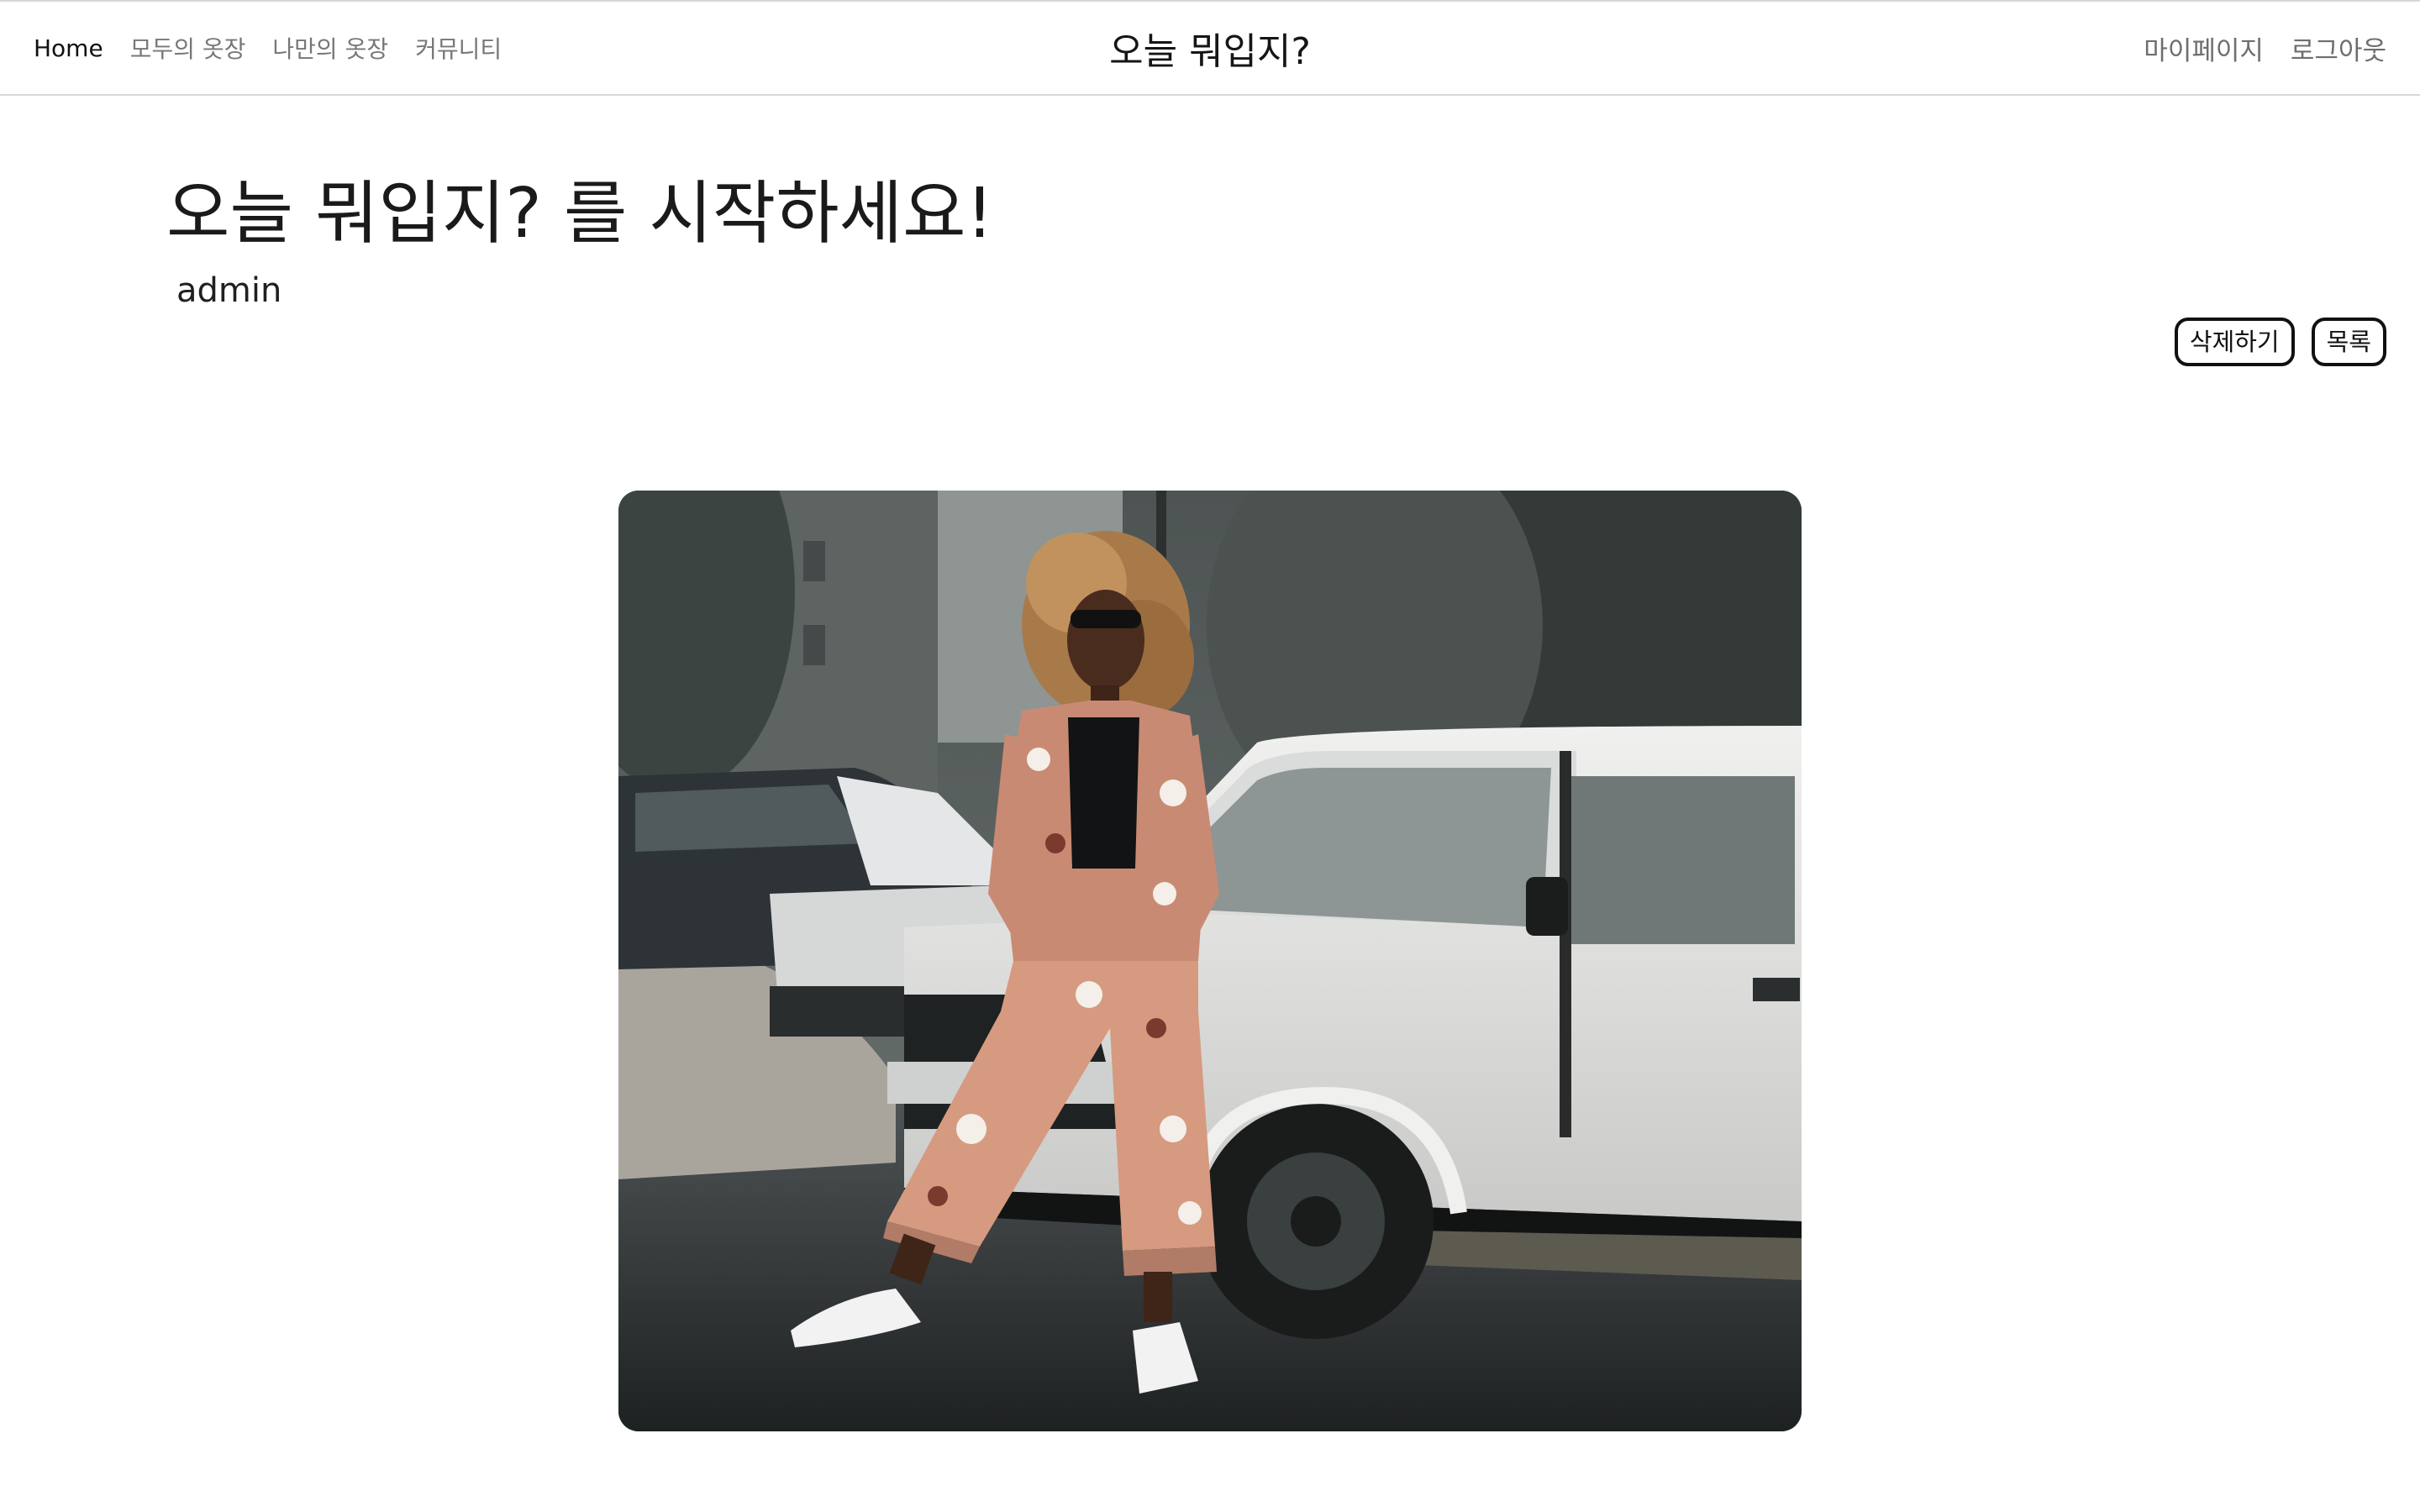 The height and width of the screenshot is (1512, 2420). What do you see at coordinates (188, 48) in the screenshot?
I see `nav-link-all-closet: 모두의 옷장` at bounding box center [188, 48].